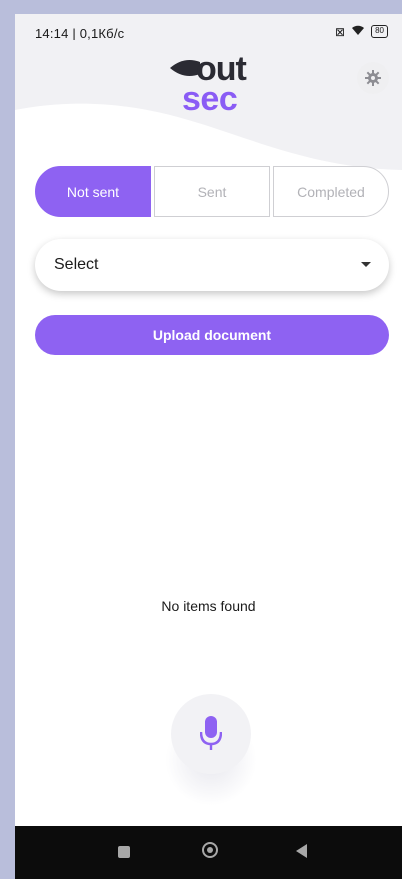  I want to click on gear-icon, so click(373, 78).